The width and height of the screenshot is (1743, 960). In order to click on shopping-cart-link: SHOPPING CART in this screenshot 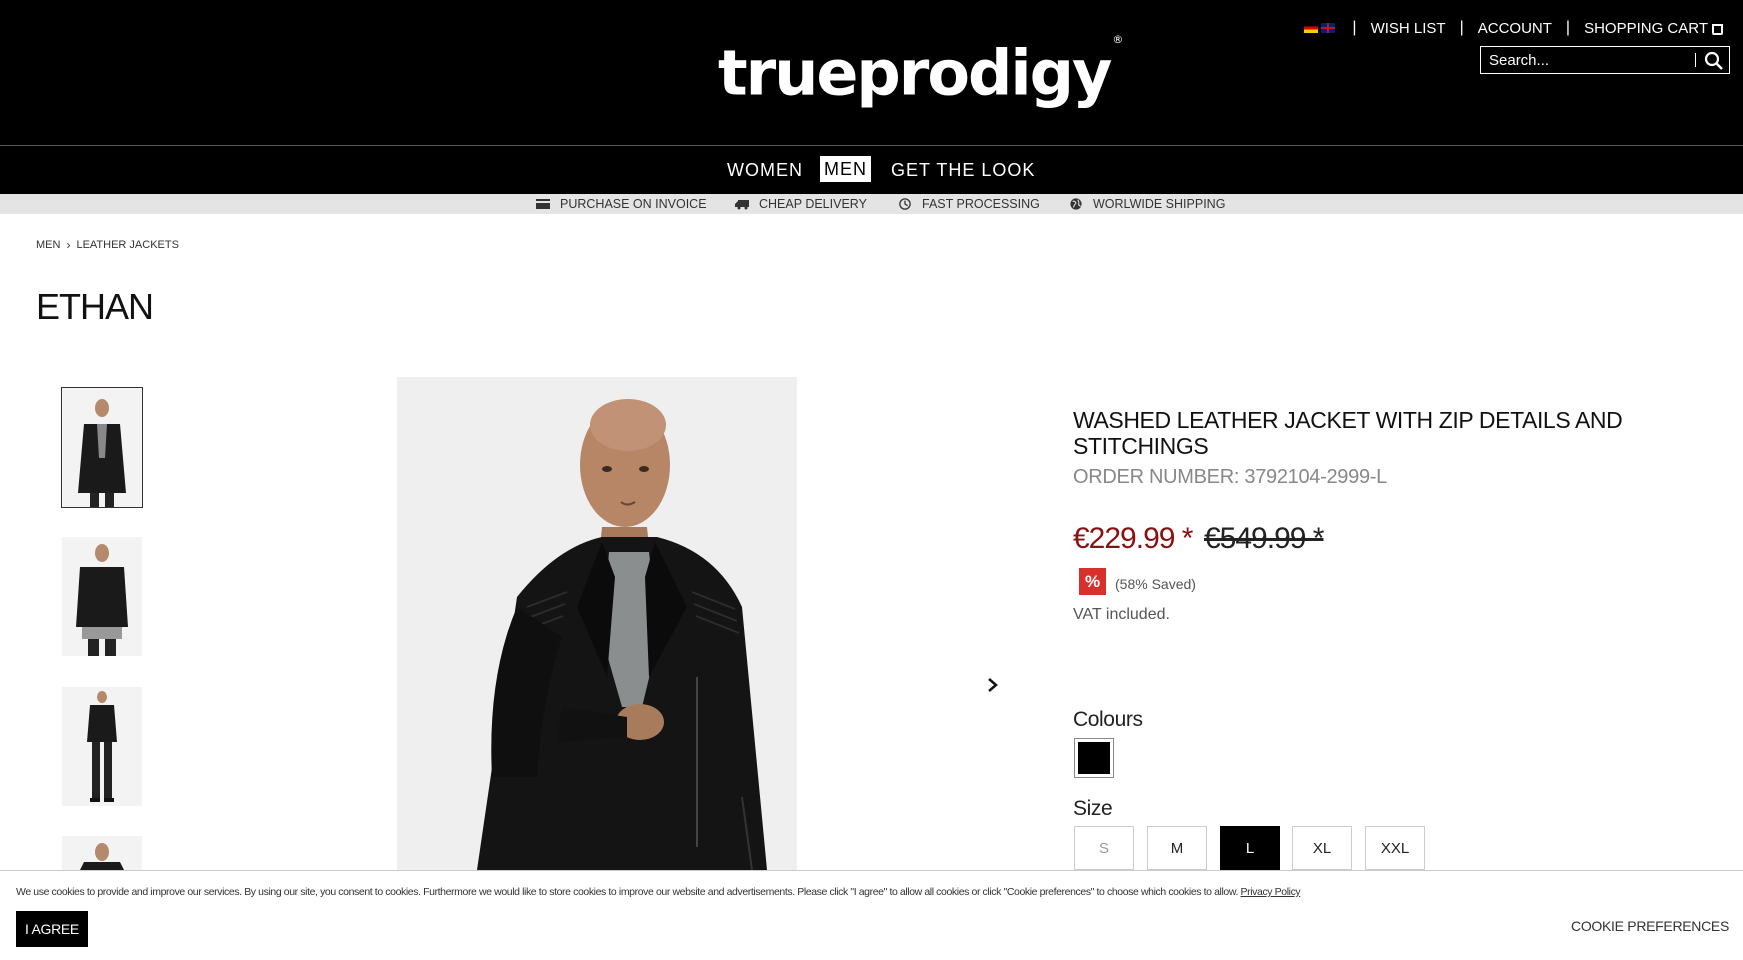, I will do `click(1646, 28)`.